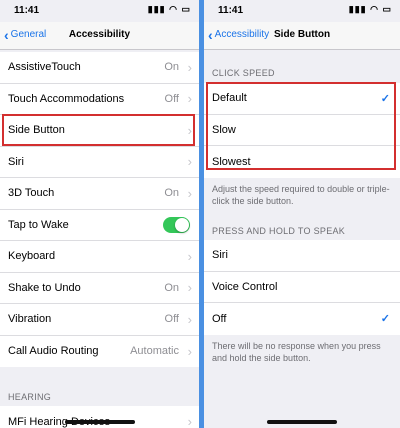 Image resolution: width=400 pixels, height=428 pixels. Describe the element at coordinates (210, 34) in the screenshot. I see `chevron-left-icon: ‹` at that location.